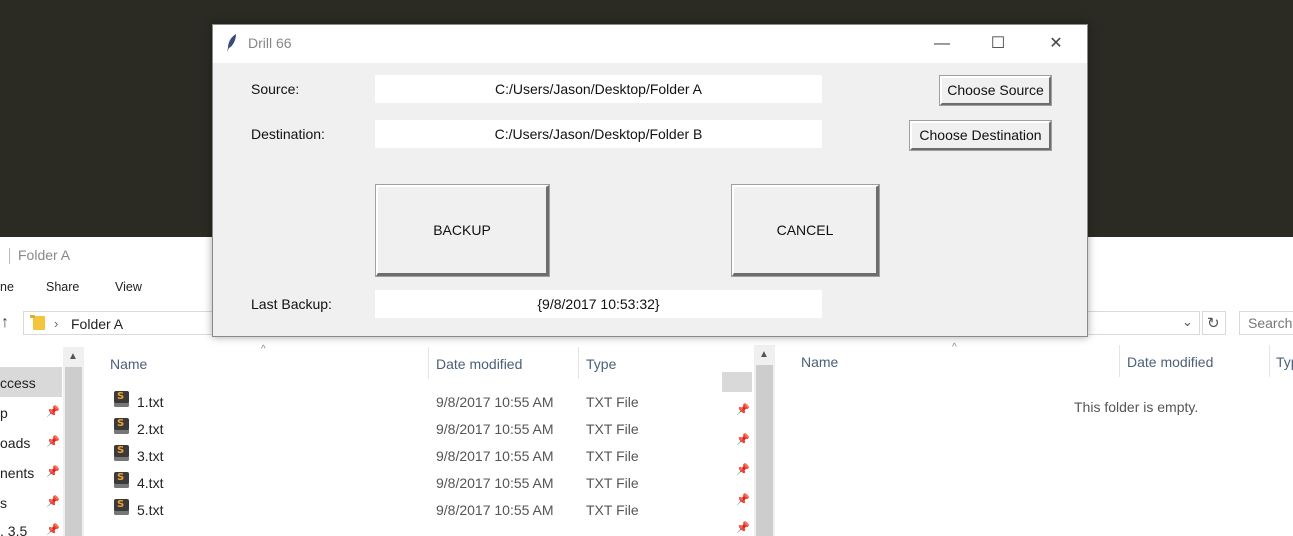  I want to click on nav-item-pictures: s, so click(3, 503).